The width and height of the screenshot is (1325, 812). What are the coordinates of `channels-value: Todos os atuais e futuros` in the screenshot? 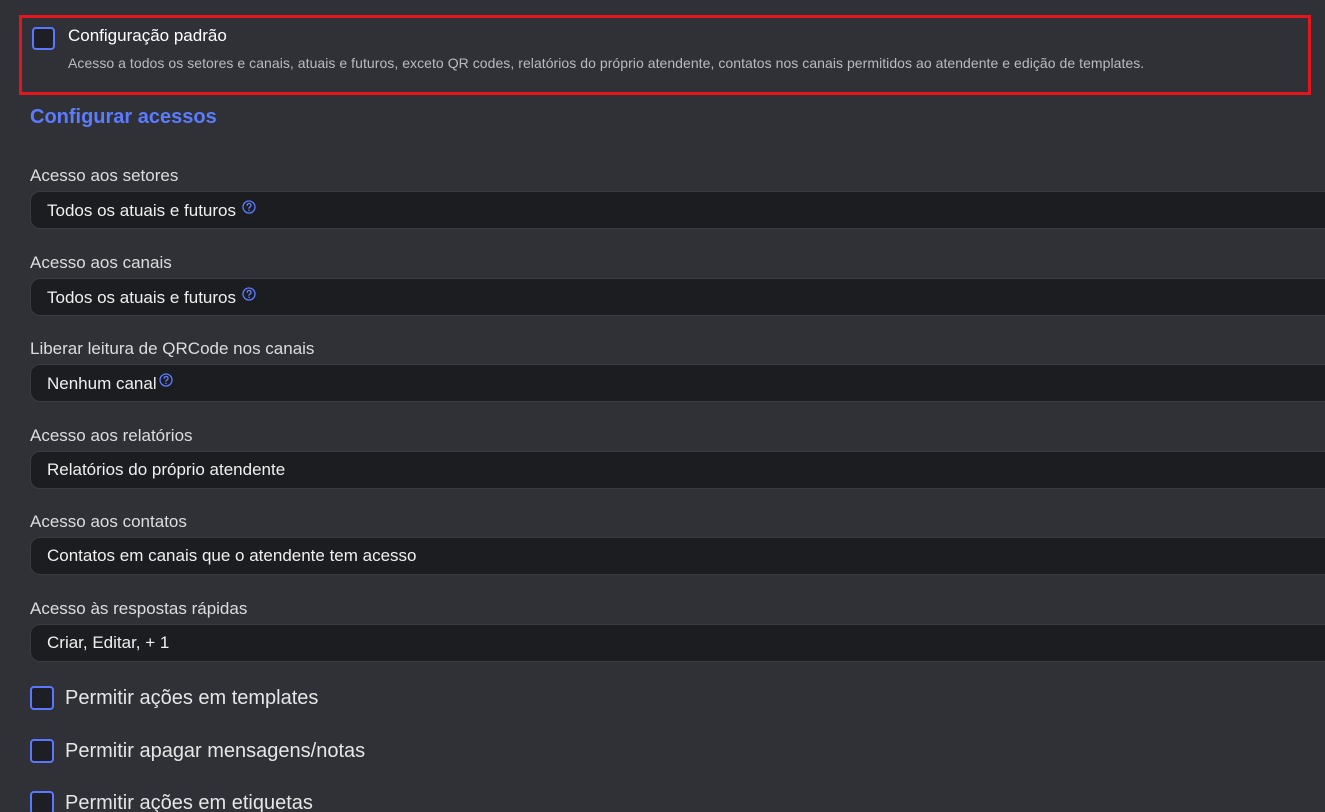 It's located at (142, 297).